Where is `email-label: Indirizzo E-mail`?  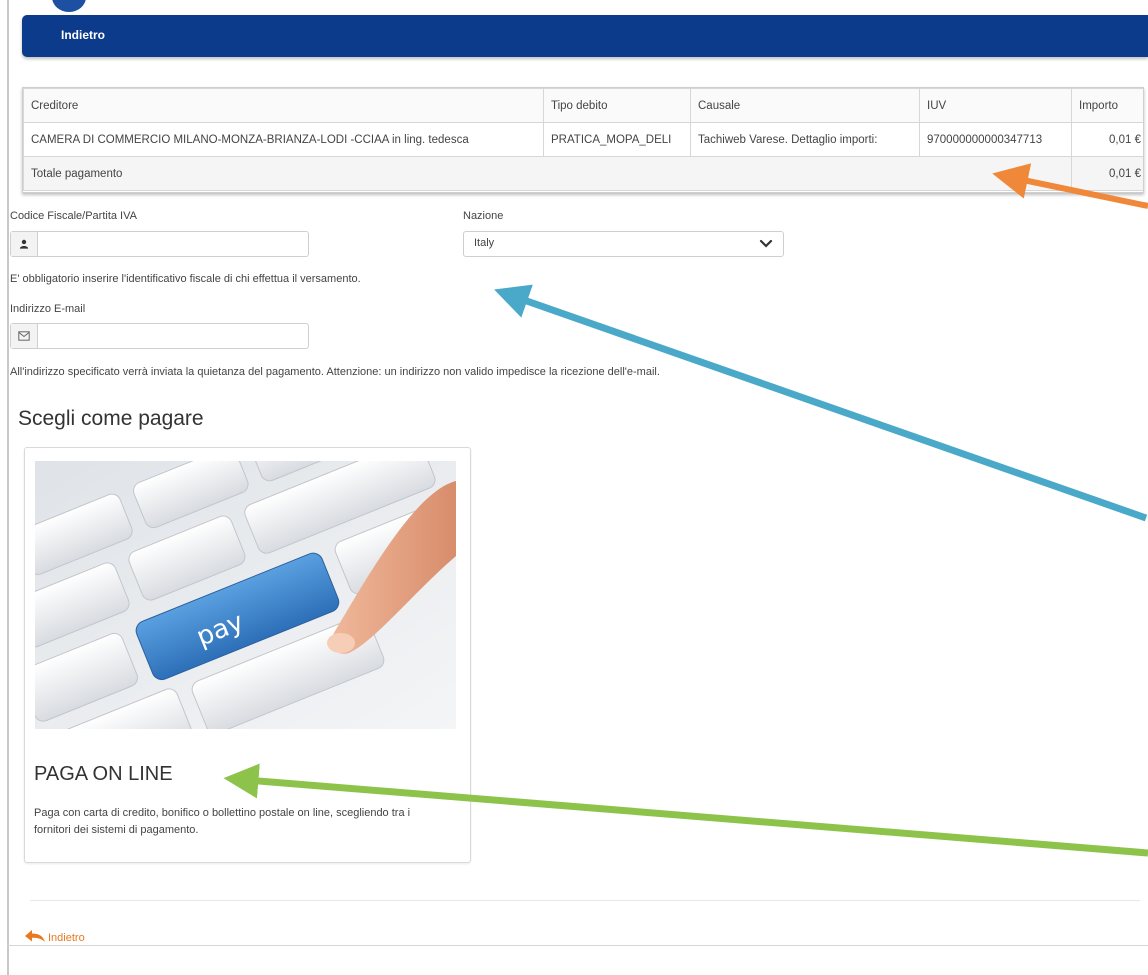
email-label: Indirizzo E-mail is located at coordinates (48, 309).